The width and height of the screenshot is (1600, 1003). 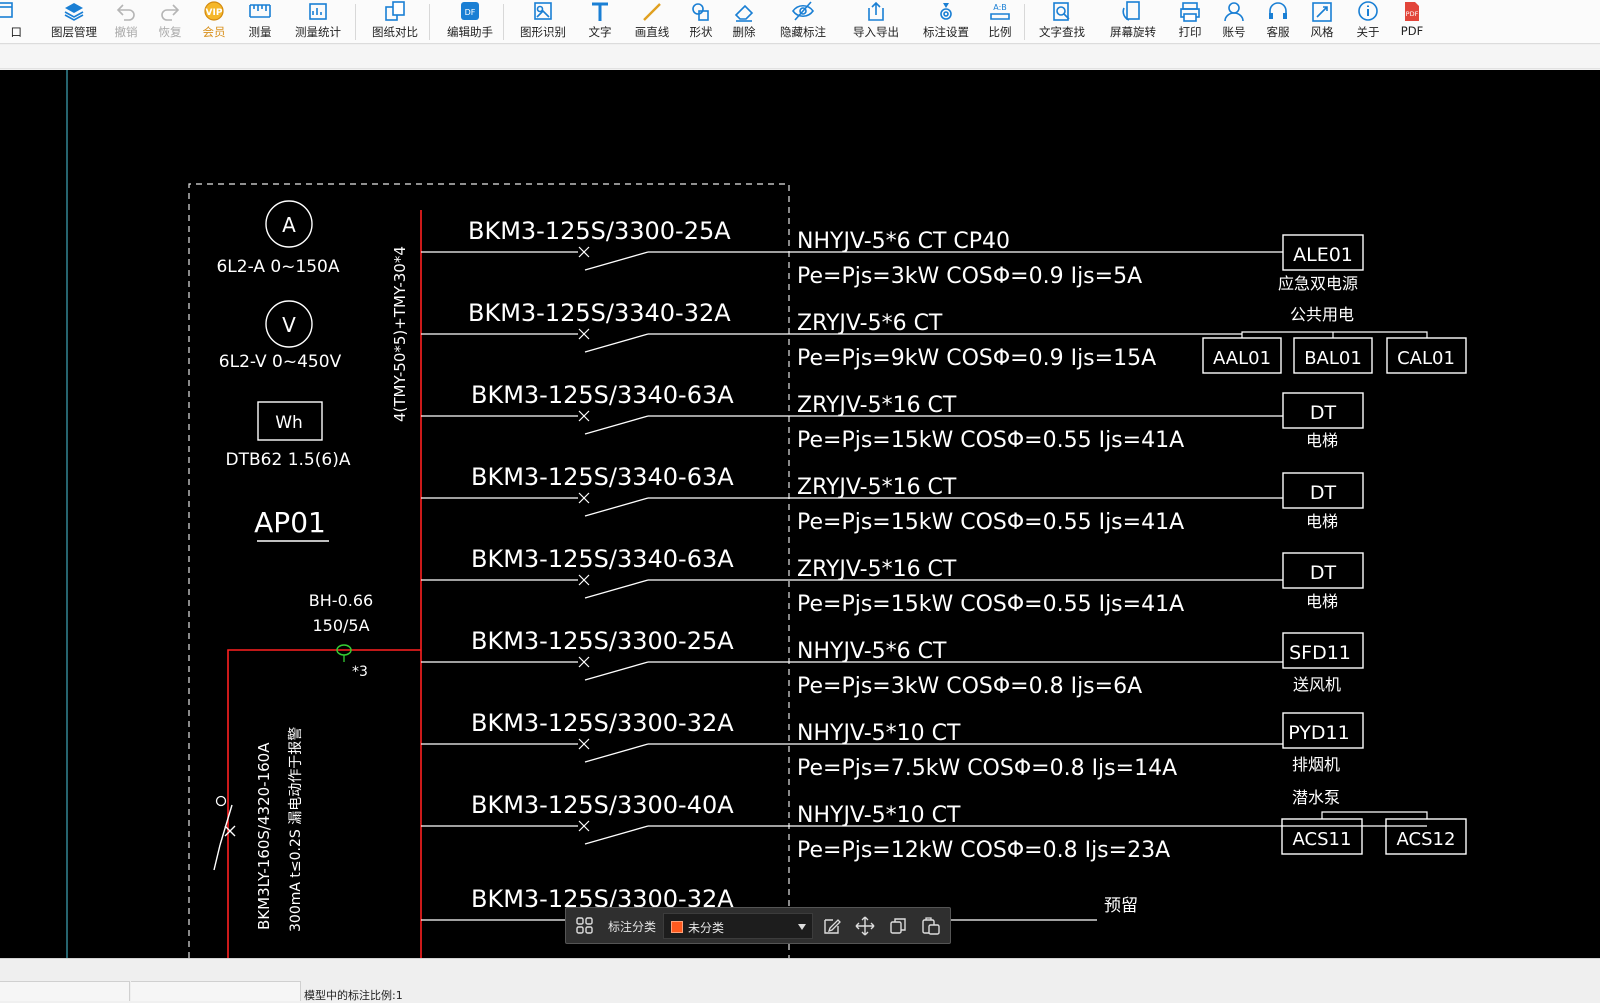 What do you see at coordinates (395, 21) in the screenshot?
I see `toolbar-button-compare: 图纸对比` at bounding box center [395, 21].